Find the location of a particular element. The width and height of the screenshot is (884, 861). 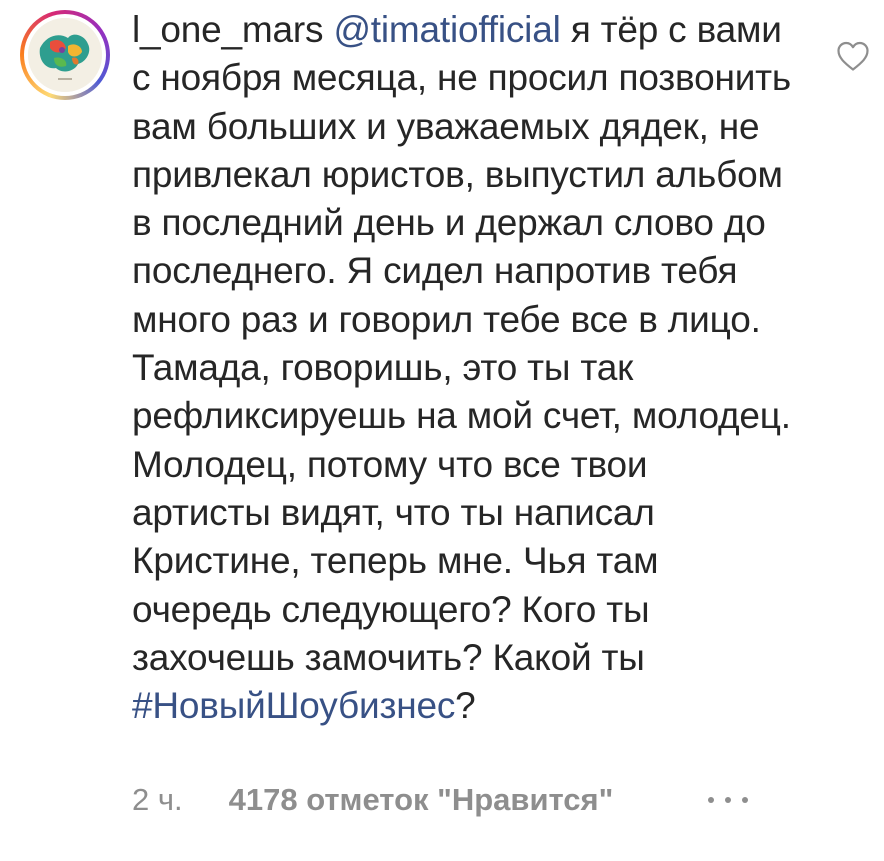

heart-outline-icon is located at coordinates (853, 56).